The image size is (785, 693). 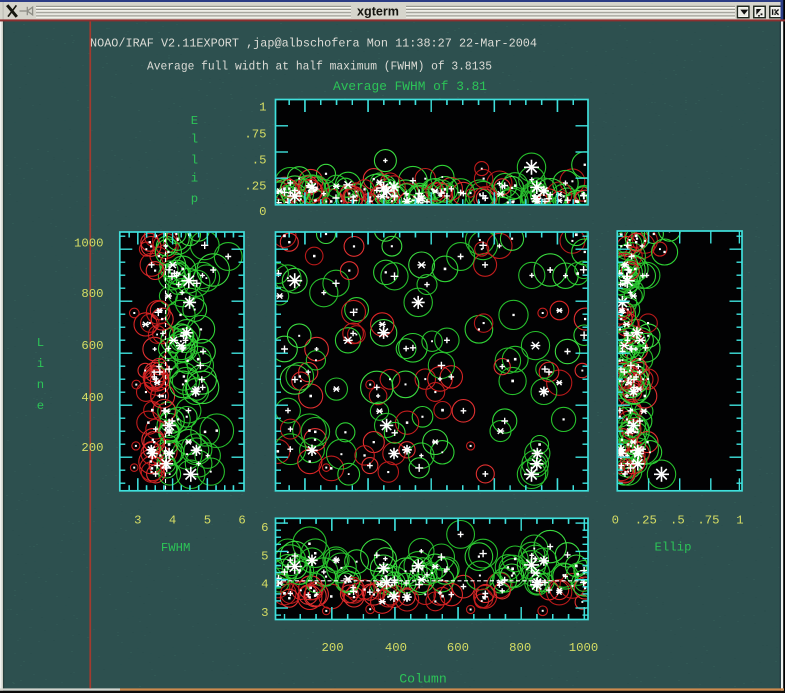 What do you see at coordinates (40, 343) in the screenshot?
I see `svg-text: L` at bounding box center [40, 343].